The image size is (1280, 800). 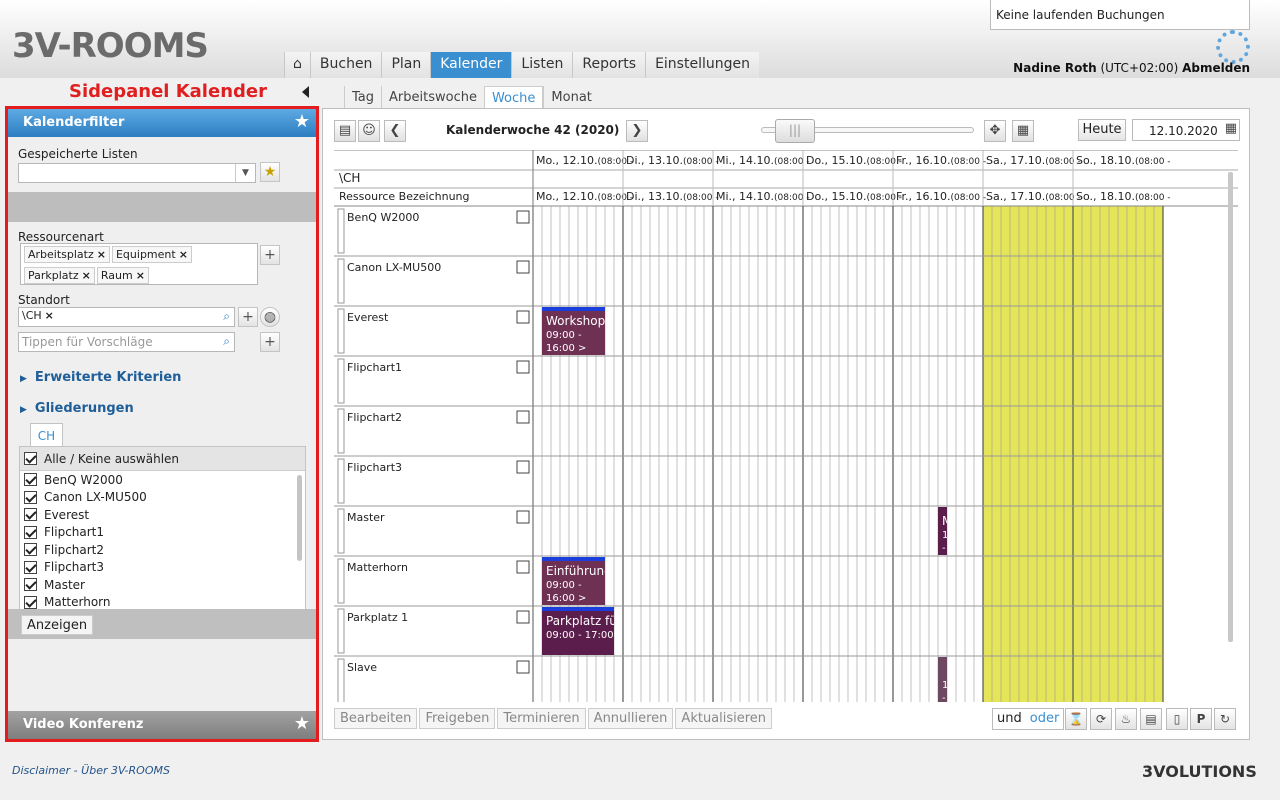 What do you see at coordinates (162, 725) in the screenshot?
I see `video-panel-header: Video Konferenz ★` at bounding box center [162, 725].